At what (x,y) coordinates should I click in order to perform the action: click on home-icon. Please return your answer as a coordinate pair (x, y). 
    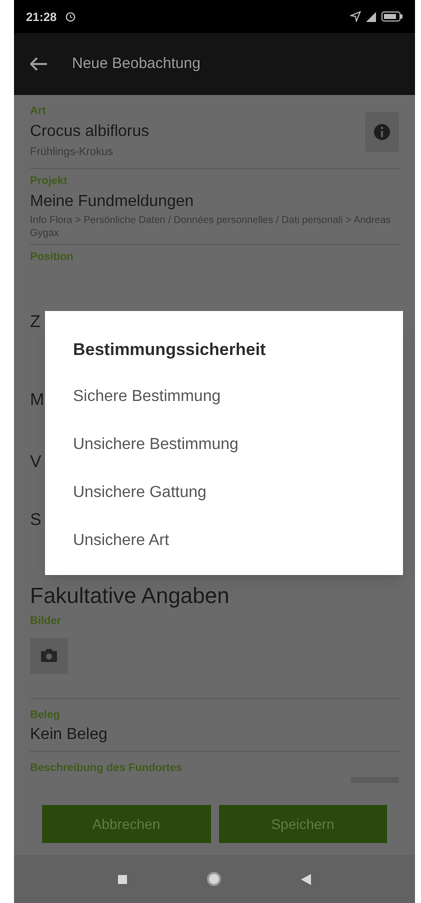
    Looking at the image, I should click on (214, 879).